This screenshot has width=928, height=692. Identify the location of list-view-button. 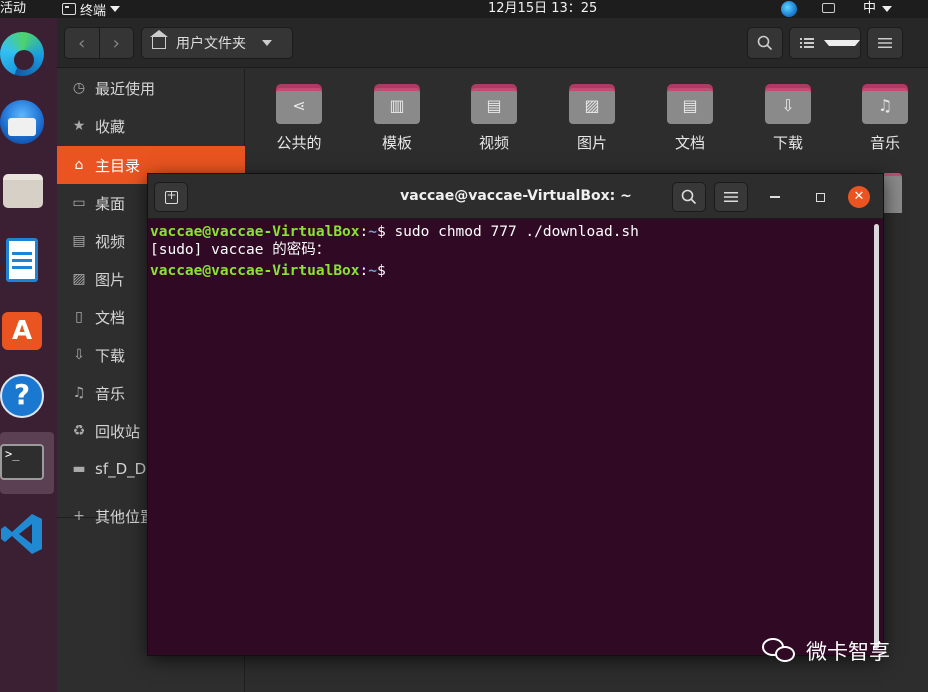
(807, 43).